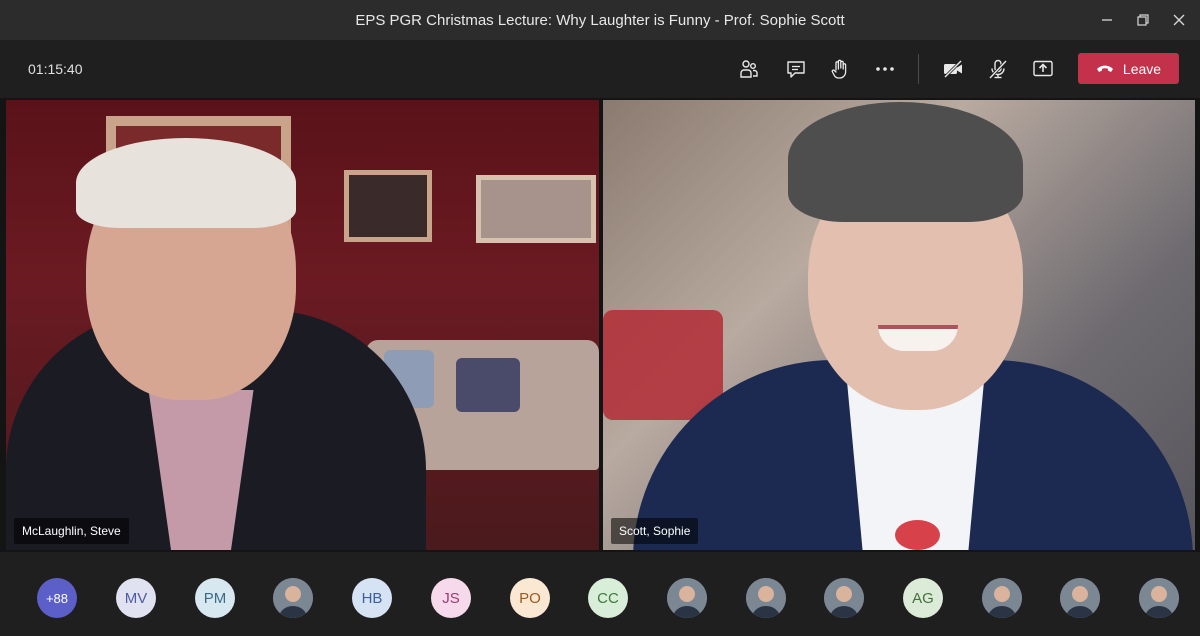 This screenshot has width=1200, height=636. I want to click on participant-initials: HB, so click(372, 598).